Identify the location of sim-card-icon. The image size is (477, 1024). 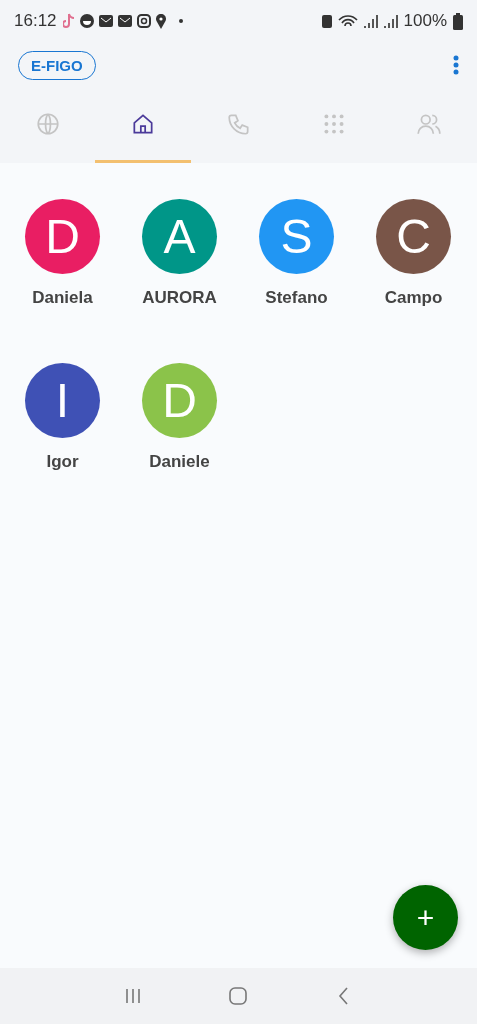
(326, 21).